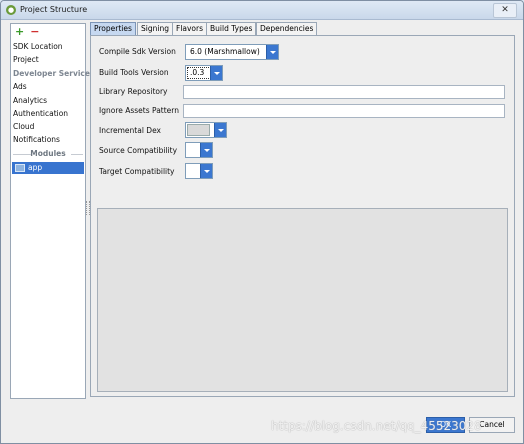  I want to click on target-compatibility-label: Target Compatibility, so click(137, 171).